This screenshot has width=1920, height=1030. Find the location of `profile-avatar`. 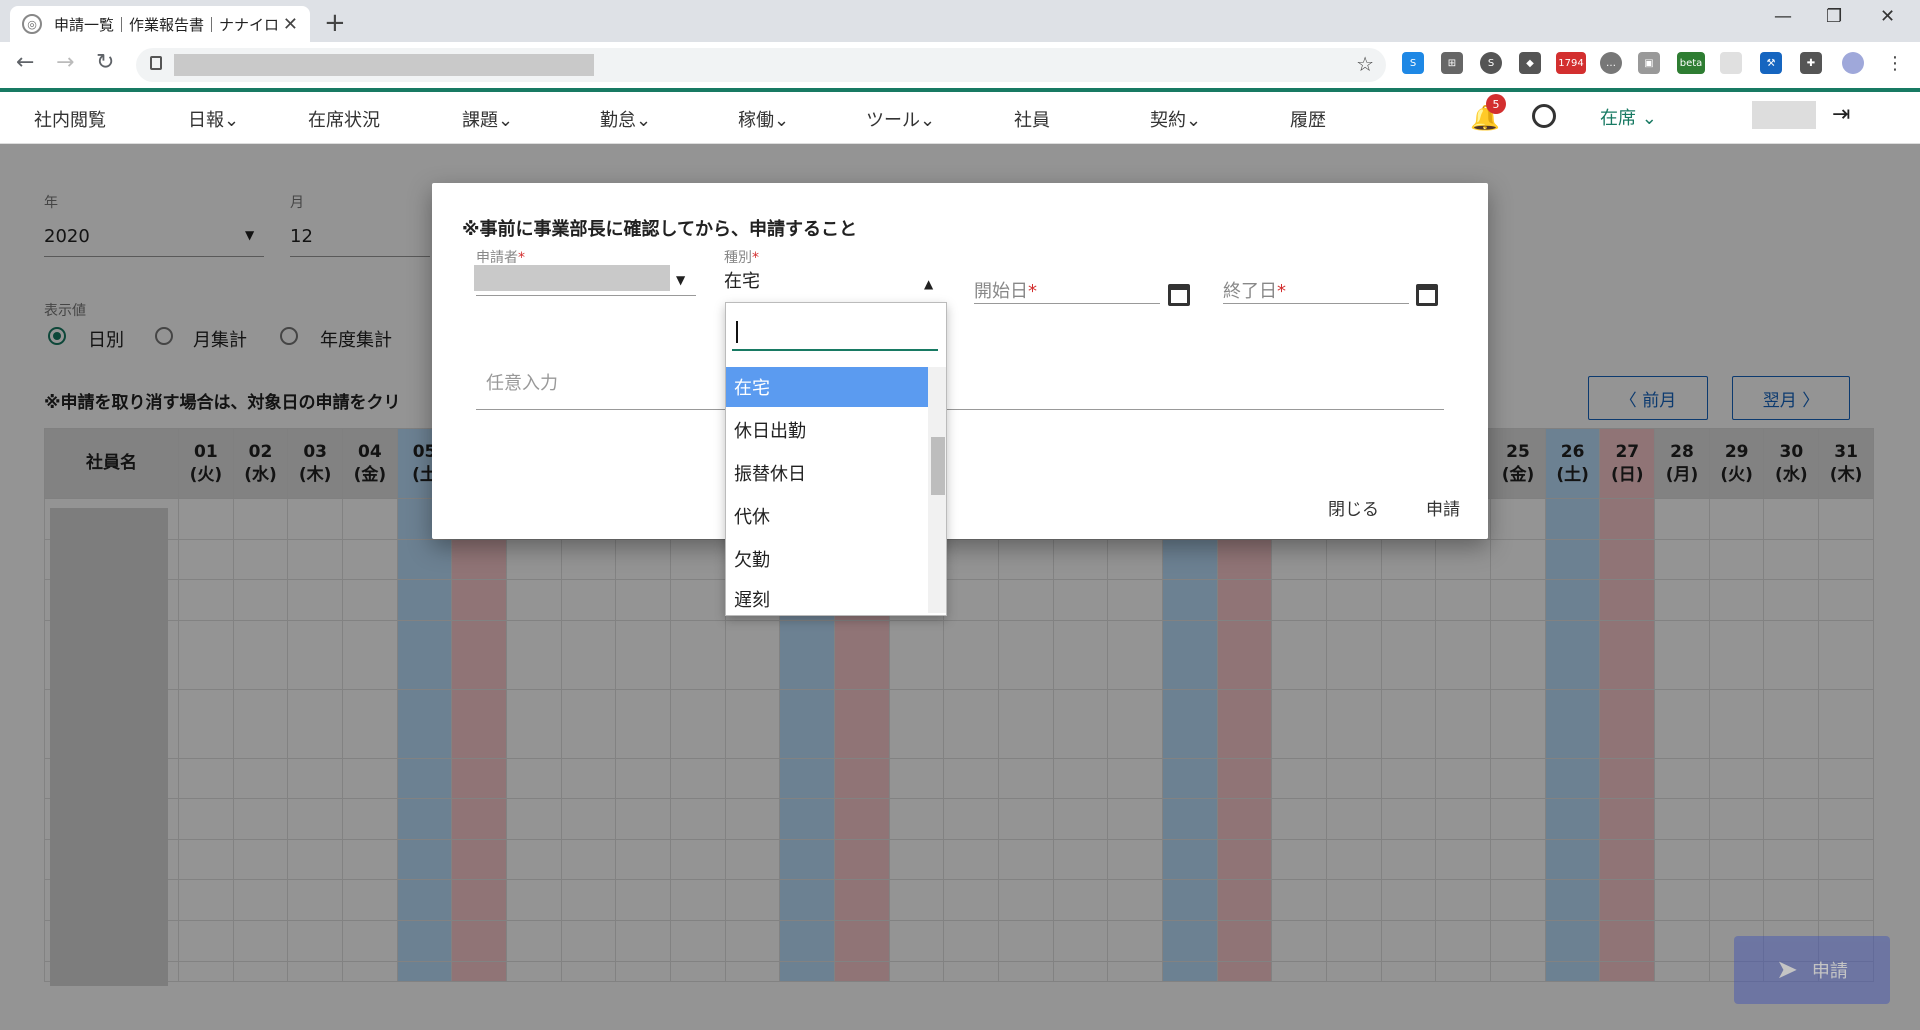

profile-avatar is located at coordinates (1853, 63).